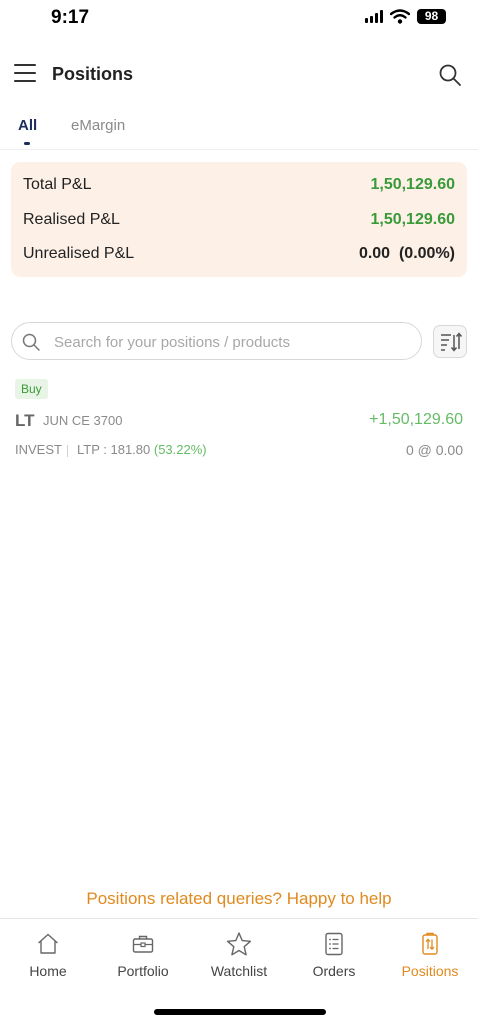  I want to click on sort-filter-button, so click(450, 341).